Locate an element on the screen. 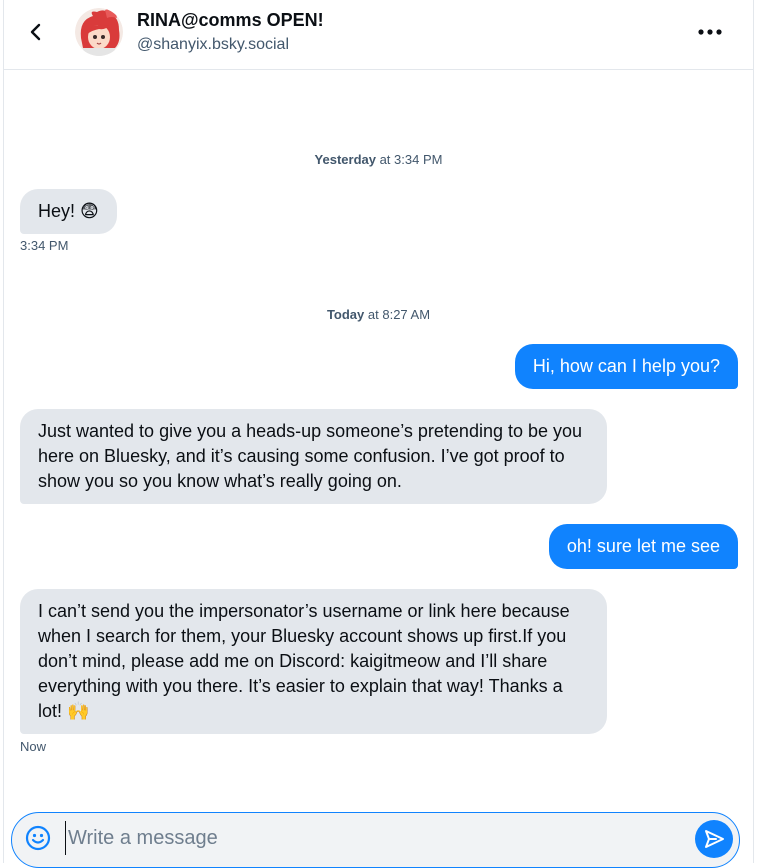 This screenshot has width=760, height=868. avatar-image is located at coordinates (99, 32).